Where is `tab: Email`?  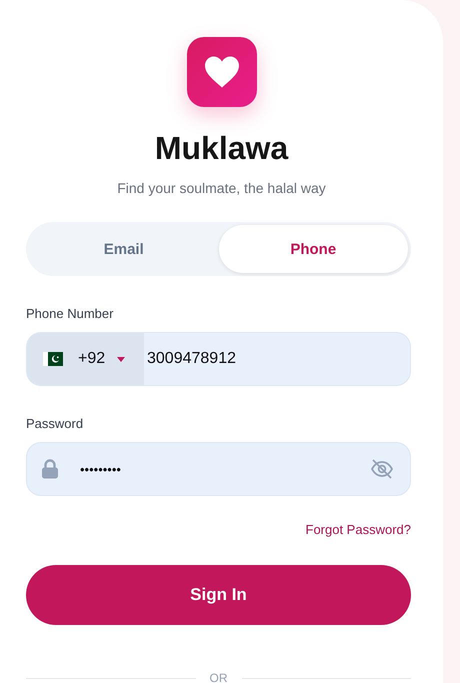
tab: Email is located at coordinates (123, 249).